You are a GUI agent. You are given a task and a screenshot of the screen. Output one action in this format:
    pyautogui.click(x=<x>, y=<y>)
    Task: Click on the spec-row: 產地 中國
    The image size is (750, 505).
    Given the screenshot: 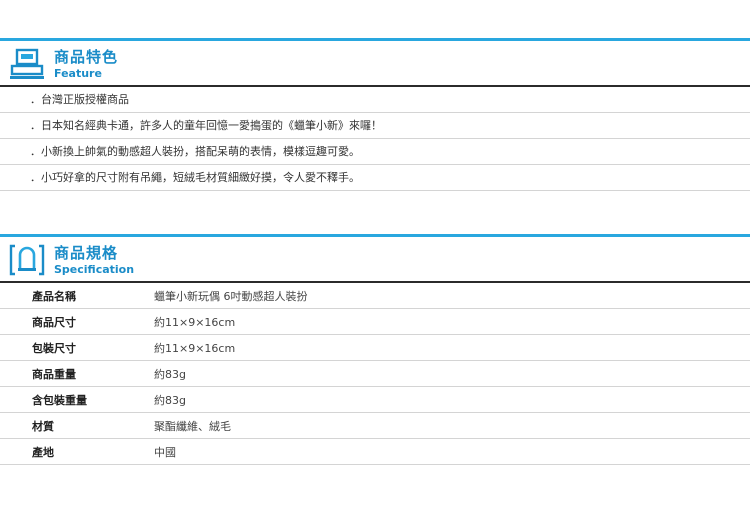 What is the action you would take?
    pyautogui.click(x=375, y=451)
    